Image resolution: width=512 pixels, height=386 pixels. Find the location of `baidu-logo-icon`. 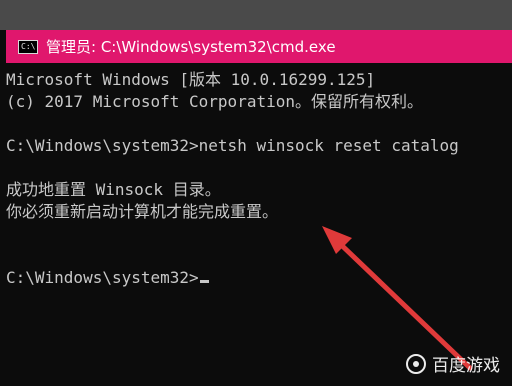

baidu-logo-icon is located at coordinates (416, 363).